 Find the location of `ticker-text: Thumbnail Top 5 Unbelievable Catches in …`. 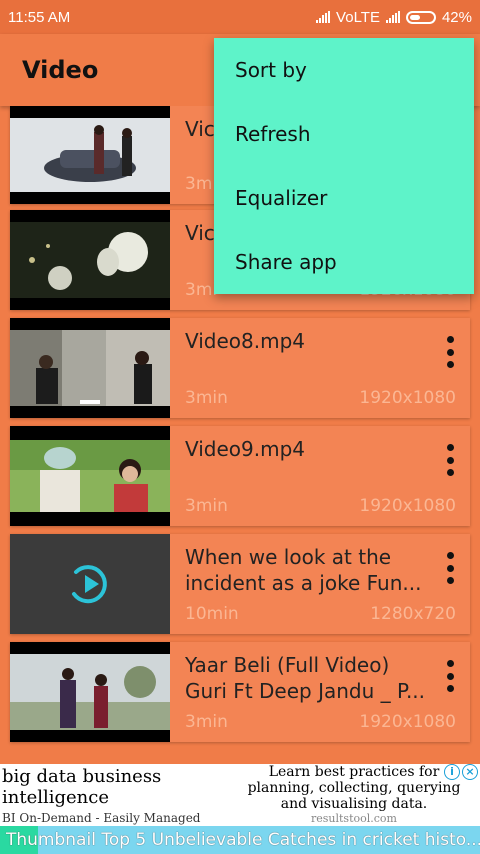

ticker-text: Thumbnail Top 5 Unbelievable Catches in … is located at coordinates (243, 840).